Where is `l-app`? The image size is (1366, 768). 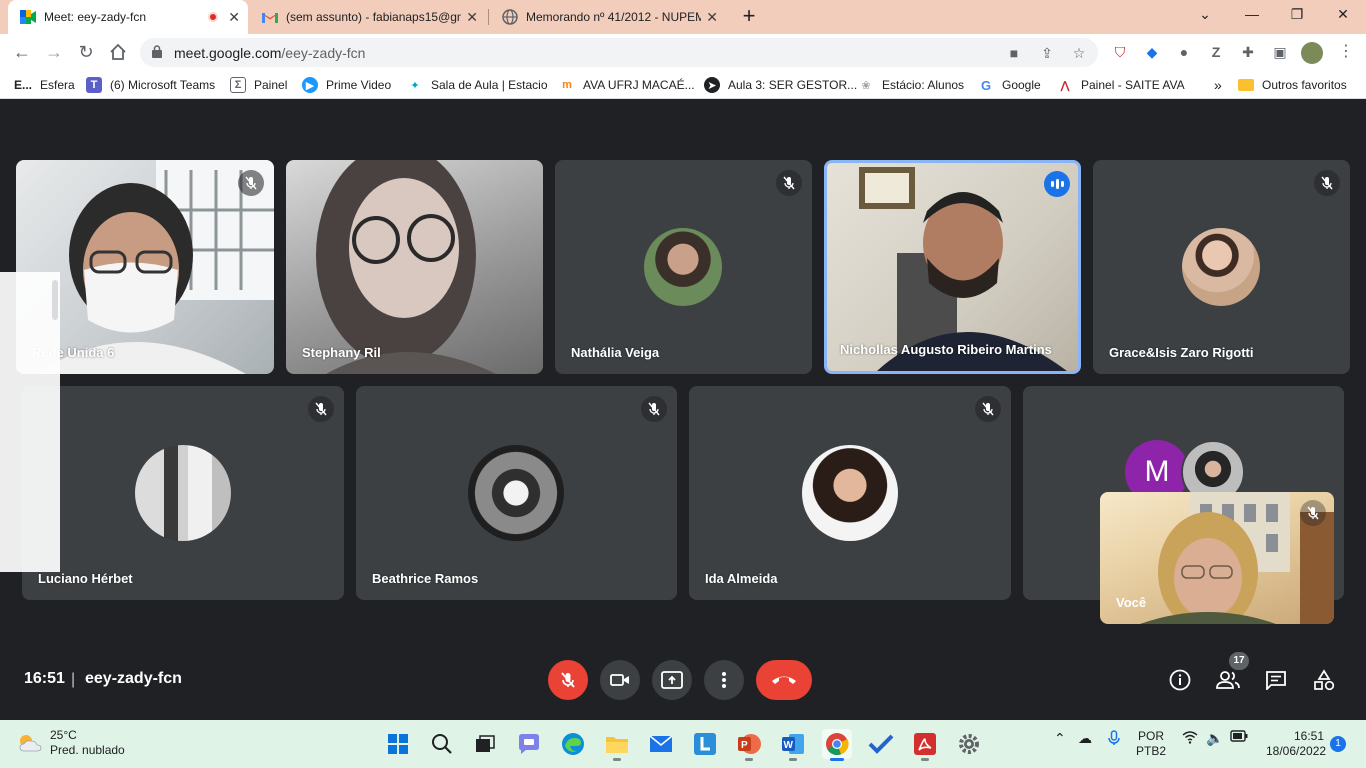 l-app is located at coordinates (705, 744).